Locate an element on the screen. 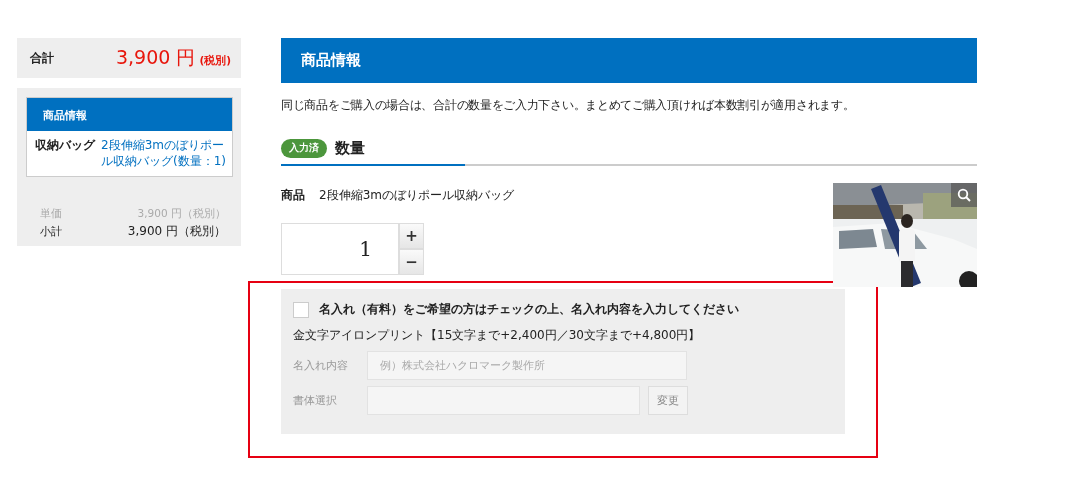 The width and height of the screenshot is (1079, 485). decrement-button: − is located at coordinates (411, 262).